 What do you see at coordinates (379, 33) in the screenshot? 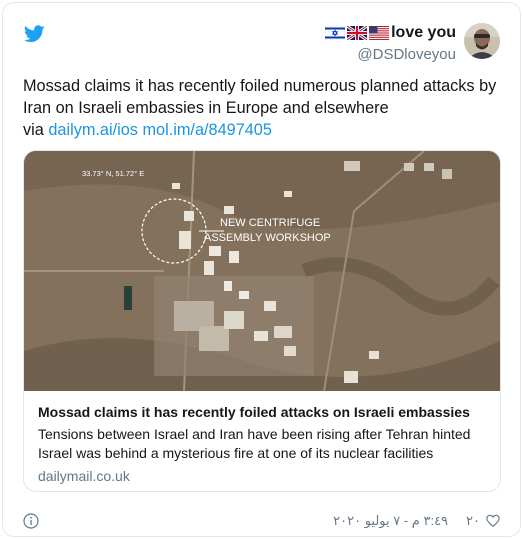
I see `us-flag-icon` at bounding box center [379, 33].